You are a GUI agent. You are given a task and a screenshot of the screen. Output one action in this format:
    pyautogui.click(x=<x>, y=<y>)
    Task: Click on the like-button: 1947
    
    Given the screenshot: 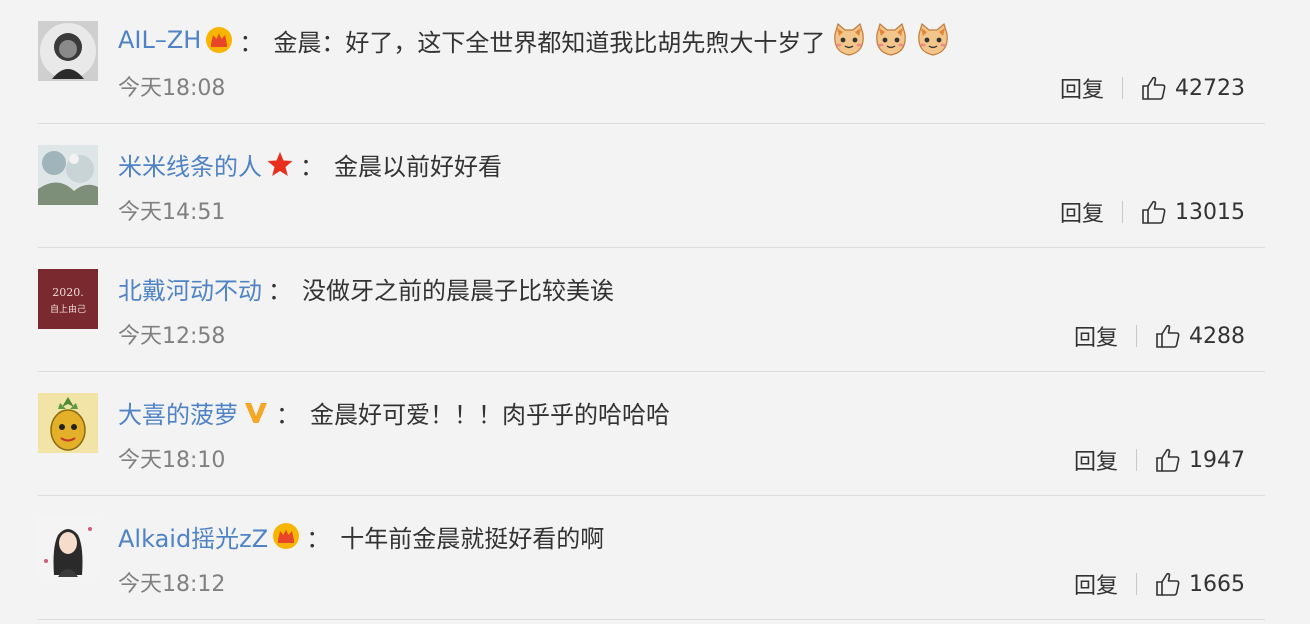 What is the action you would take?
    pyautogui.click(x=1200, y=460)
    